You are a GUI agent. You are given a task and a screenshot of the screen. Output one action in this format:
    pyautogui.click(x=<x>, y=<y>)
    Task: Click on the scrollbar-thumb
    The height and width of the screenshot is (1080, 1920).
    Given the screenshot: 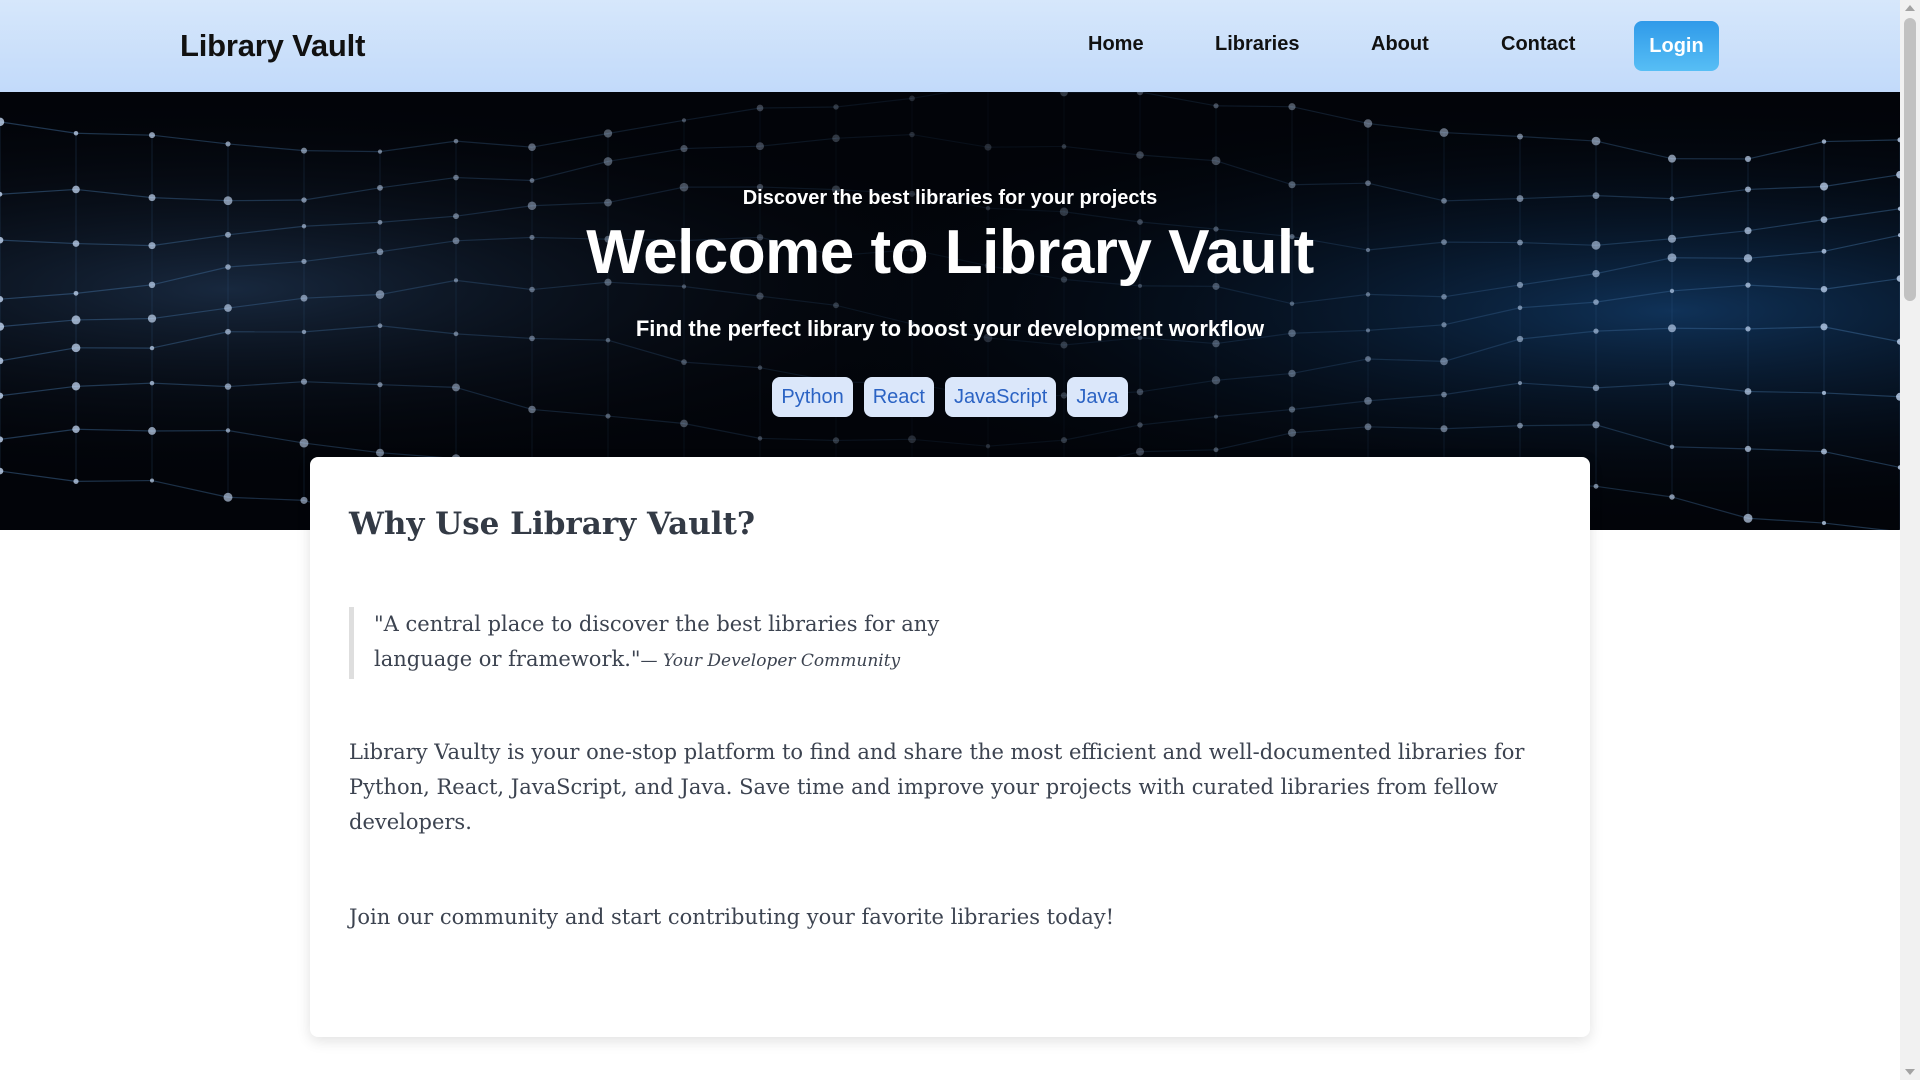 What is the action you would take?
    pyautogui.click(x=1910, y=159)
    